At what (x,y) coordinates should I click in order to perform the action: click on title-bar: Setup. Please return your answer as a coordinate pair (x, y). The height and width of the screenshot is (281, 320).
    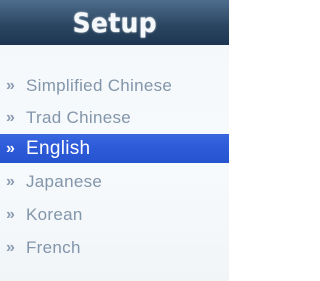
    Looking at the image, I should click on (114, 22).